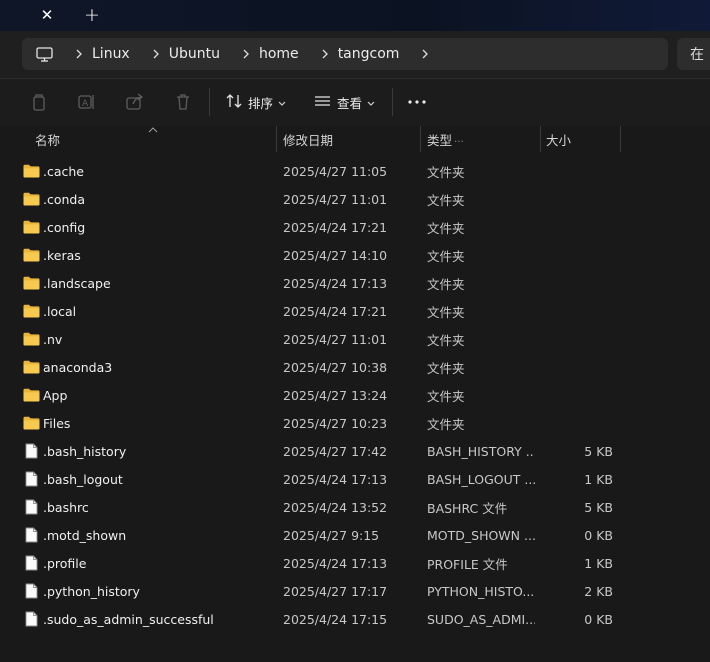 The width and height of the screenshot is (710, 662). Describe the element at coordinates (63, 171) in the screenshot. I see `file-name: .cache` at that location.